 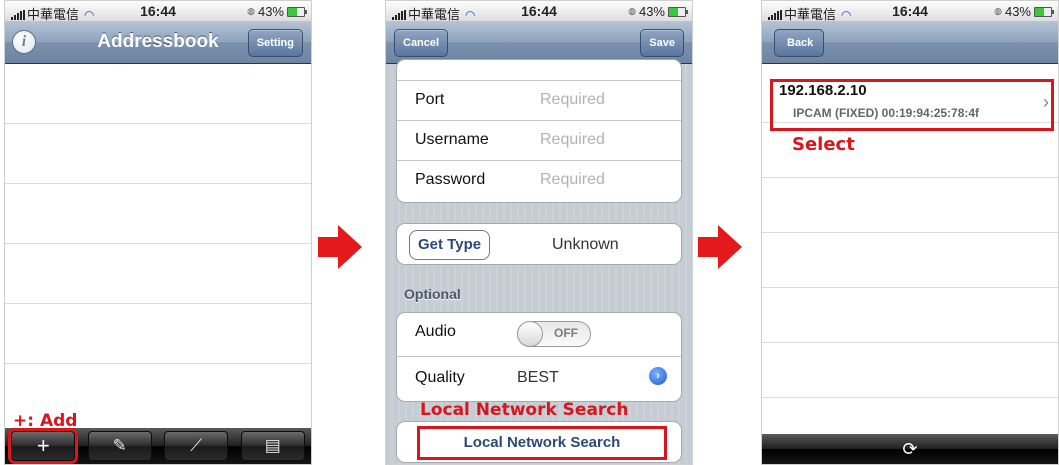 What do you see at coordinates (1046, 102) in the screenshot?
I see `chevron-right-icon: ›` at bounding box center [1046, 102].